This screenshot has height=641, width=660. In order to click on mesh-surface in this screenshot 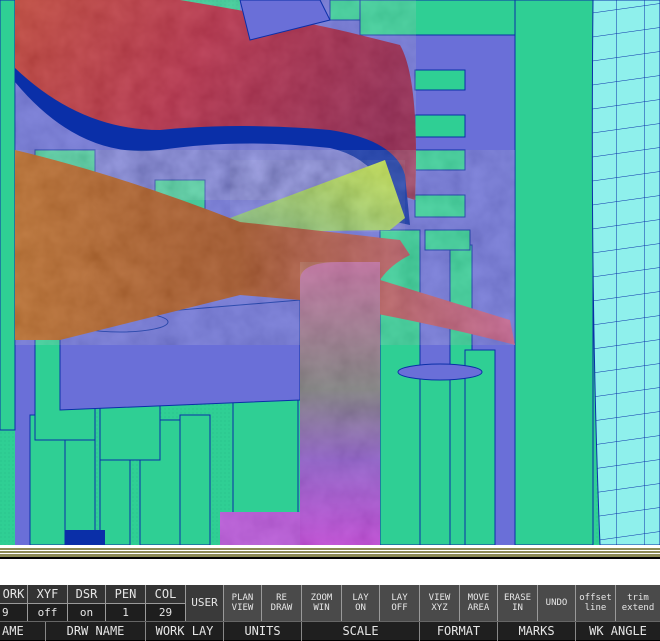, I will do `click(625, 272)`.